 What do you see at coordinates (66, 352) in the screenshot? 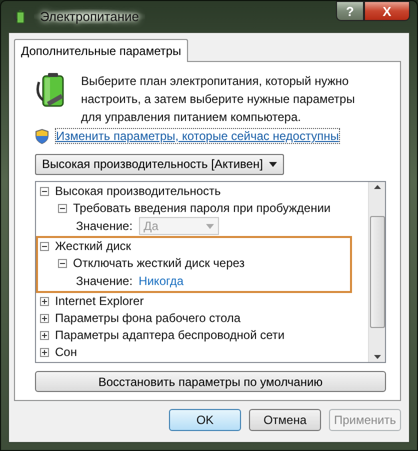
I see `tree-item: Сон` at bounding box center [66, 352].